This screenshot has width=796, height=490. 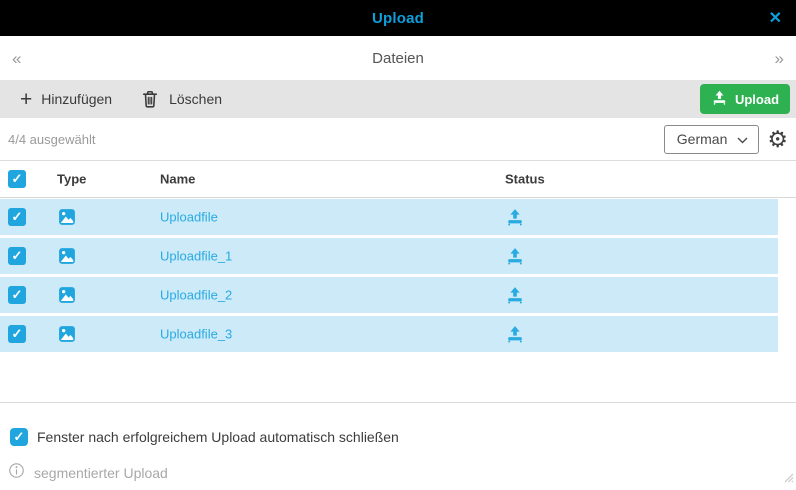 What do you see at coordinates (196, 99) in the screenshot?
I see `delete-button-label: Löschen` at bounding box center [196, 99].